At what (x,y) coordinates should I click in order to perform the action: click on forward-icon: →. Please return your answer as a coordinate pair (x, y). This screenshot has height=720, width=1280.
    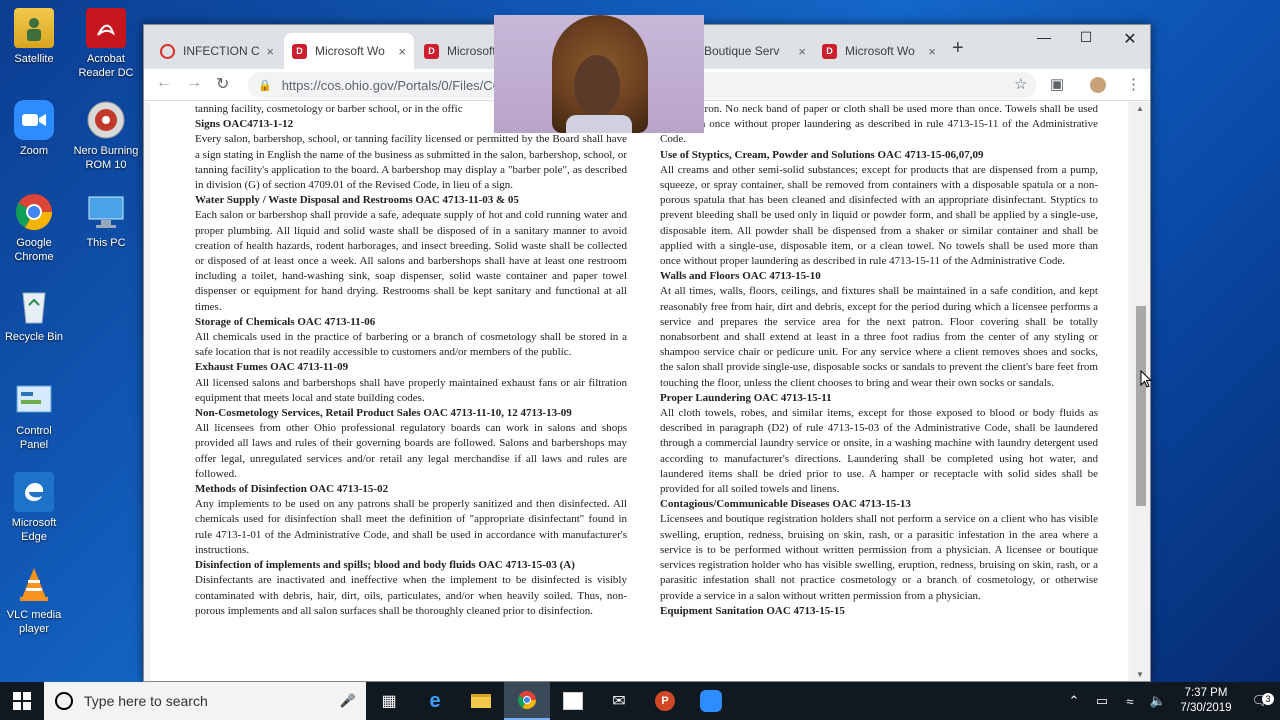
    Looking at the image, I should click on (194, 83).